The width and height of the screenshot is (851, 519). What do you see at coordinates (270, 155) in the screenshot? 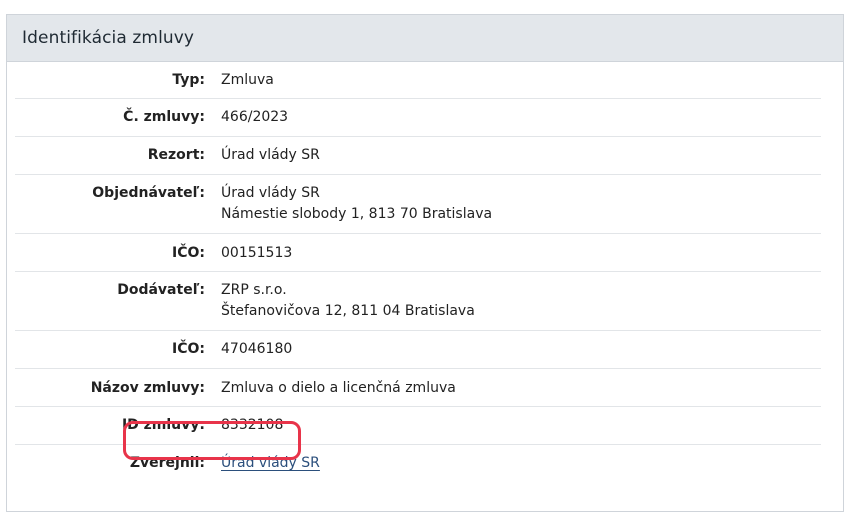
I see `value-rezort: Úrad vlády SR` at bounding box center [270, 155].